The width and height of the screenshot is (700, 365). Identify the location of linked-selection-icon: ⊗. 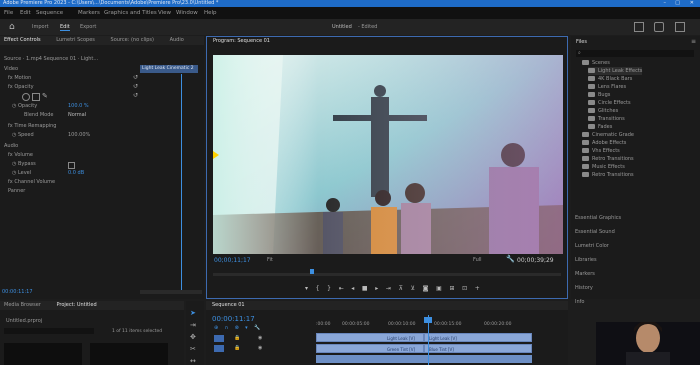
(237, 328).